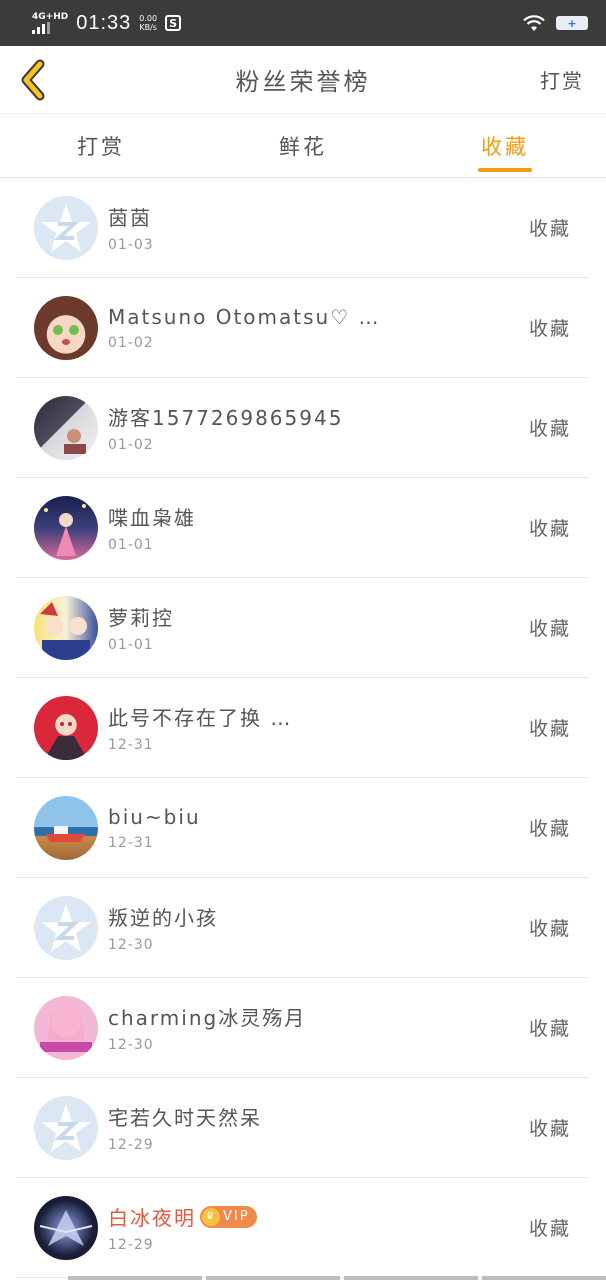  Describe the element at coordinates (50, 27) in the screenshot. I see `signal-bars-icon` at that location.